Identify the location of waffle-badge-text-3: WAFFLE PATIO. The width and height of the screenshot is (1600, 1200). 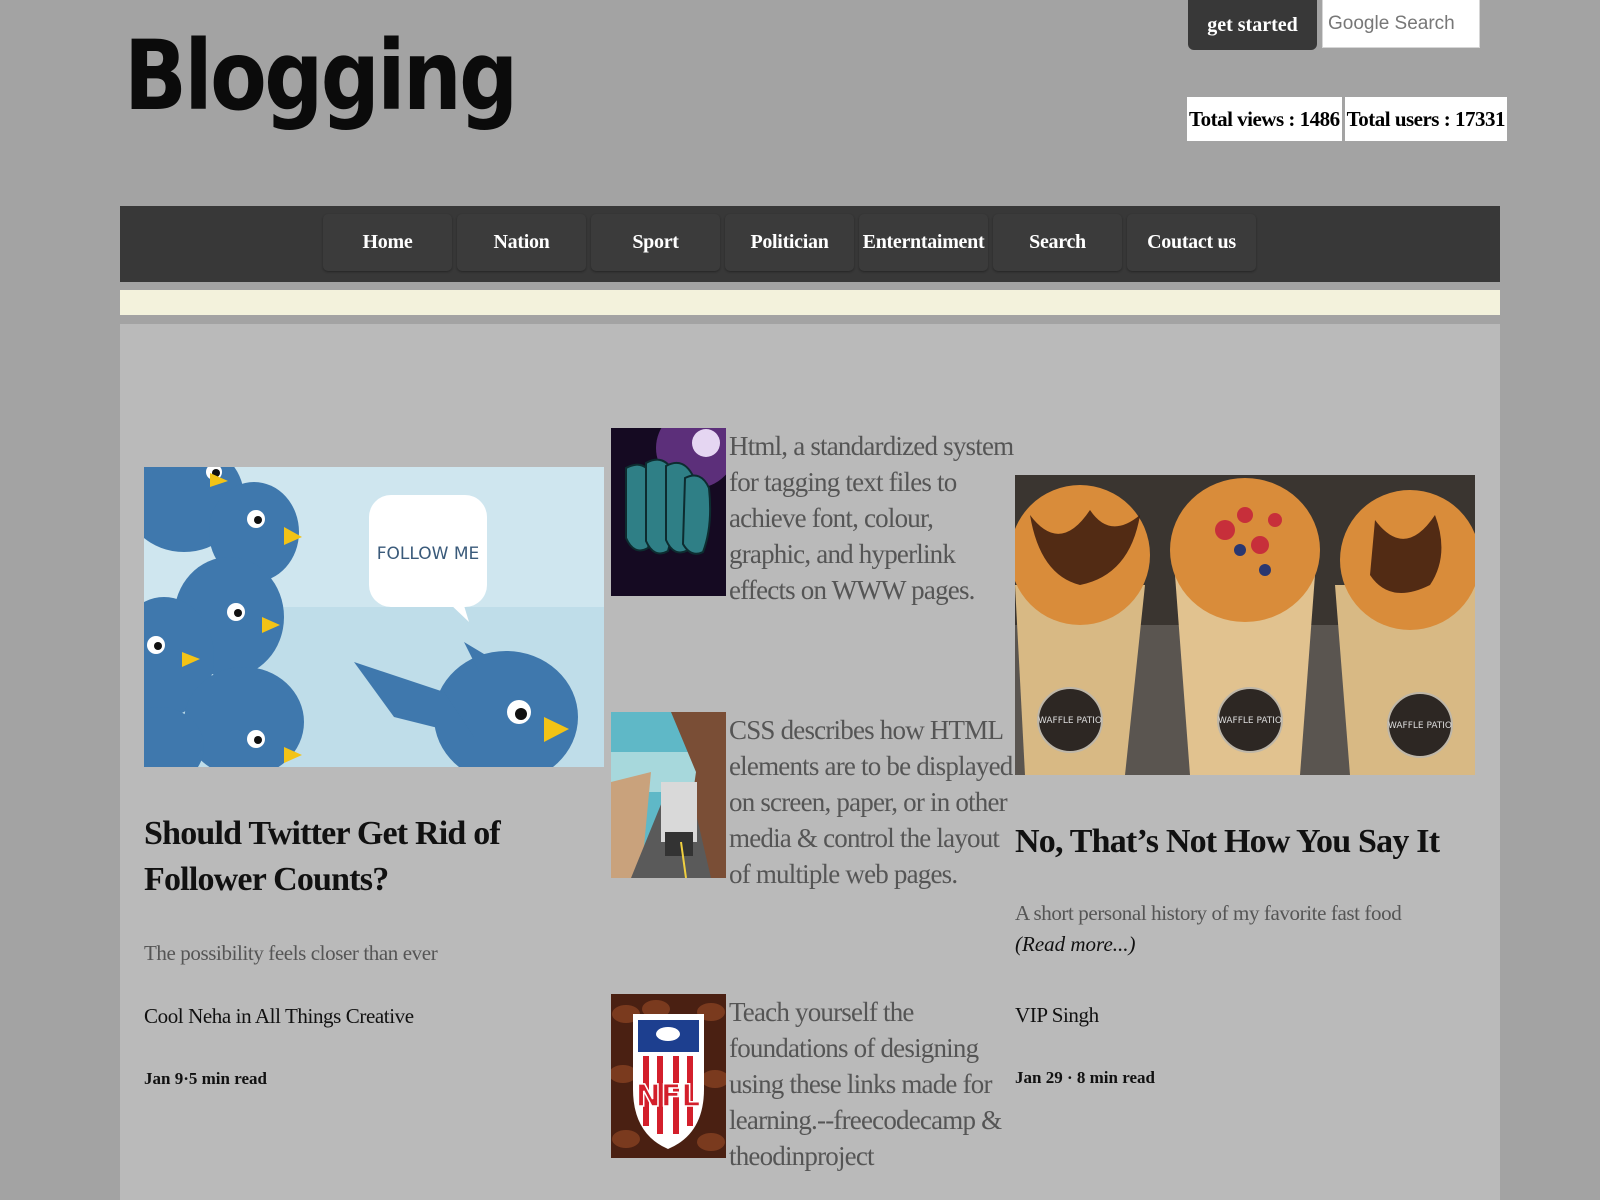
(1420, 726).